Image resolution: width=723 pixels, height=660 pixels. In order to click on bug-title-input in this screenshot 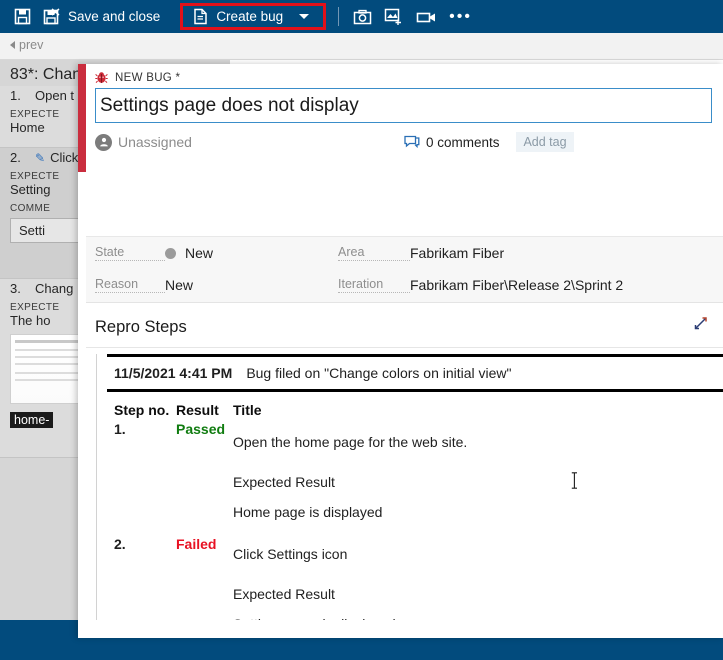, I will do `click(403, 105)`.